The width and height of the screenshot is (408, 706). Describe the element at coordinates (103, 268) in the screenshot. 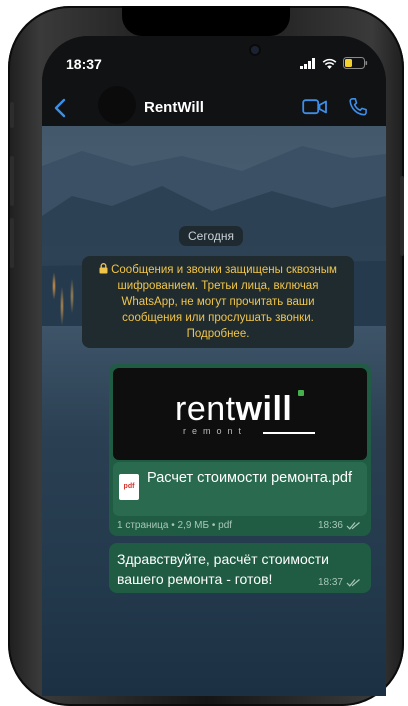

I see `lock-icon` at that location.